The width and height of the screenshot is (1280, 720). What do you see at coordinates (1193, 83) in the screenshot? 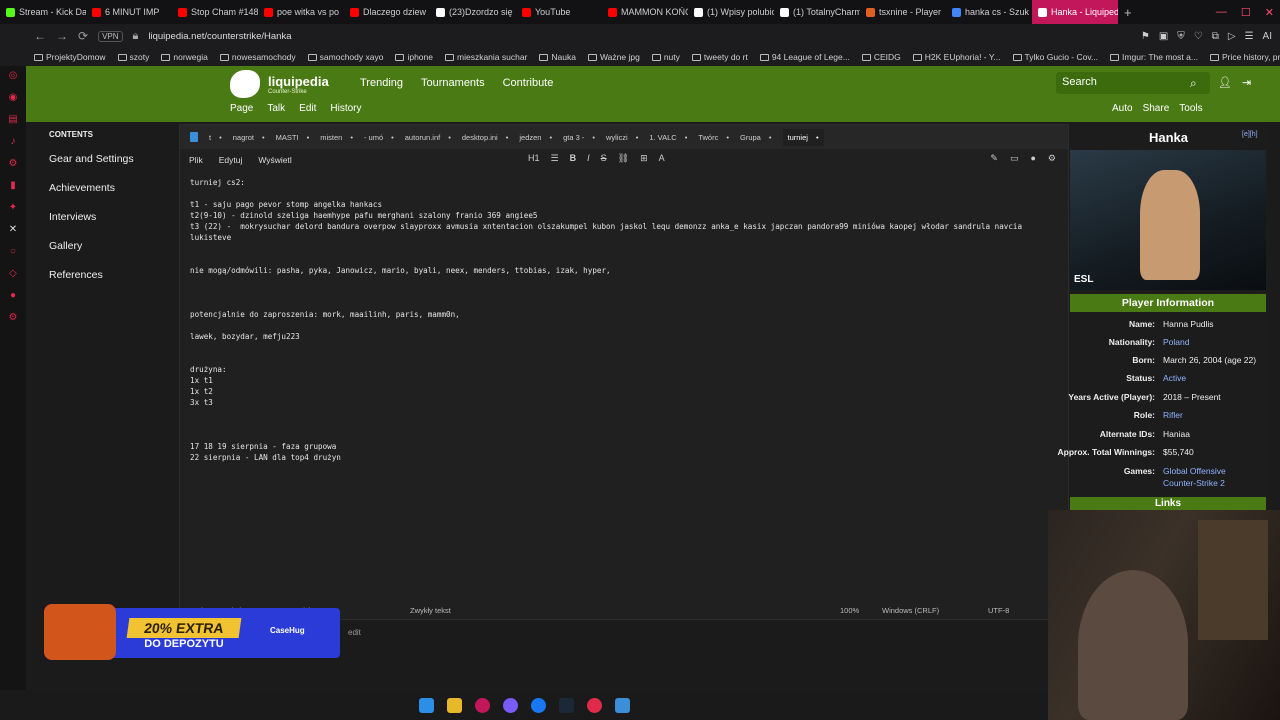
I see `search-icon: ⌕` at bounding box center [1193, 83].